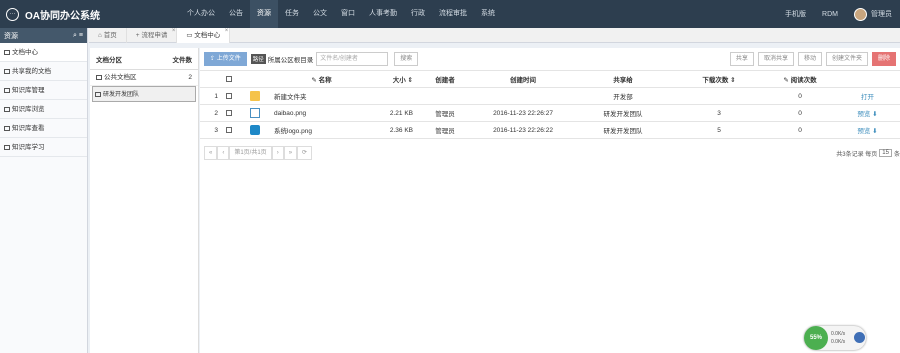 This screenshot has height=353, width=900. Describe the element at coordinates (715, 80) in the screenshot. I see `col-downloads-label: 下载次数` at that location.